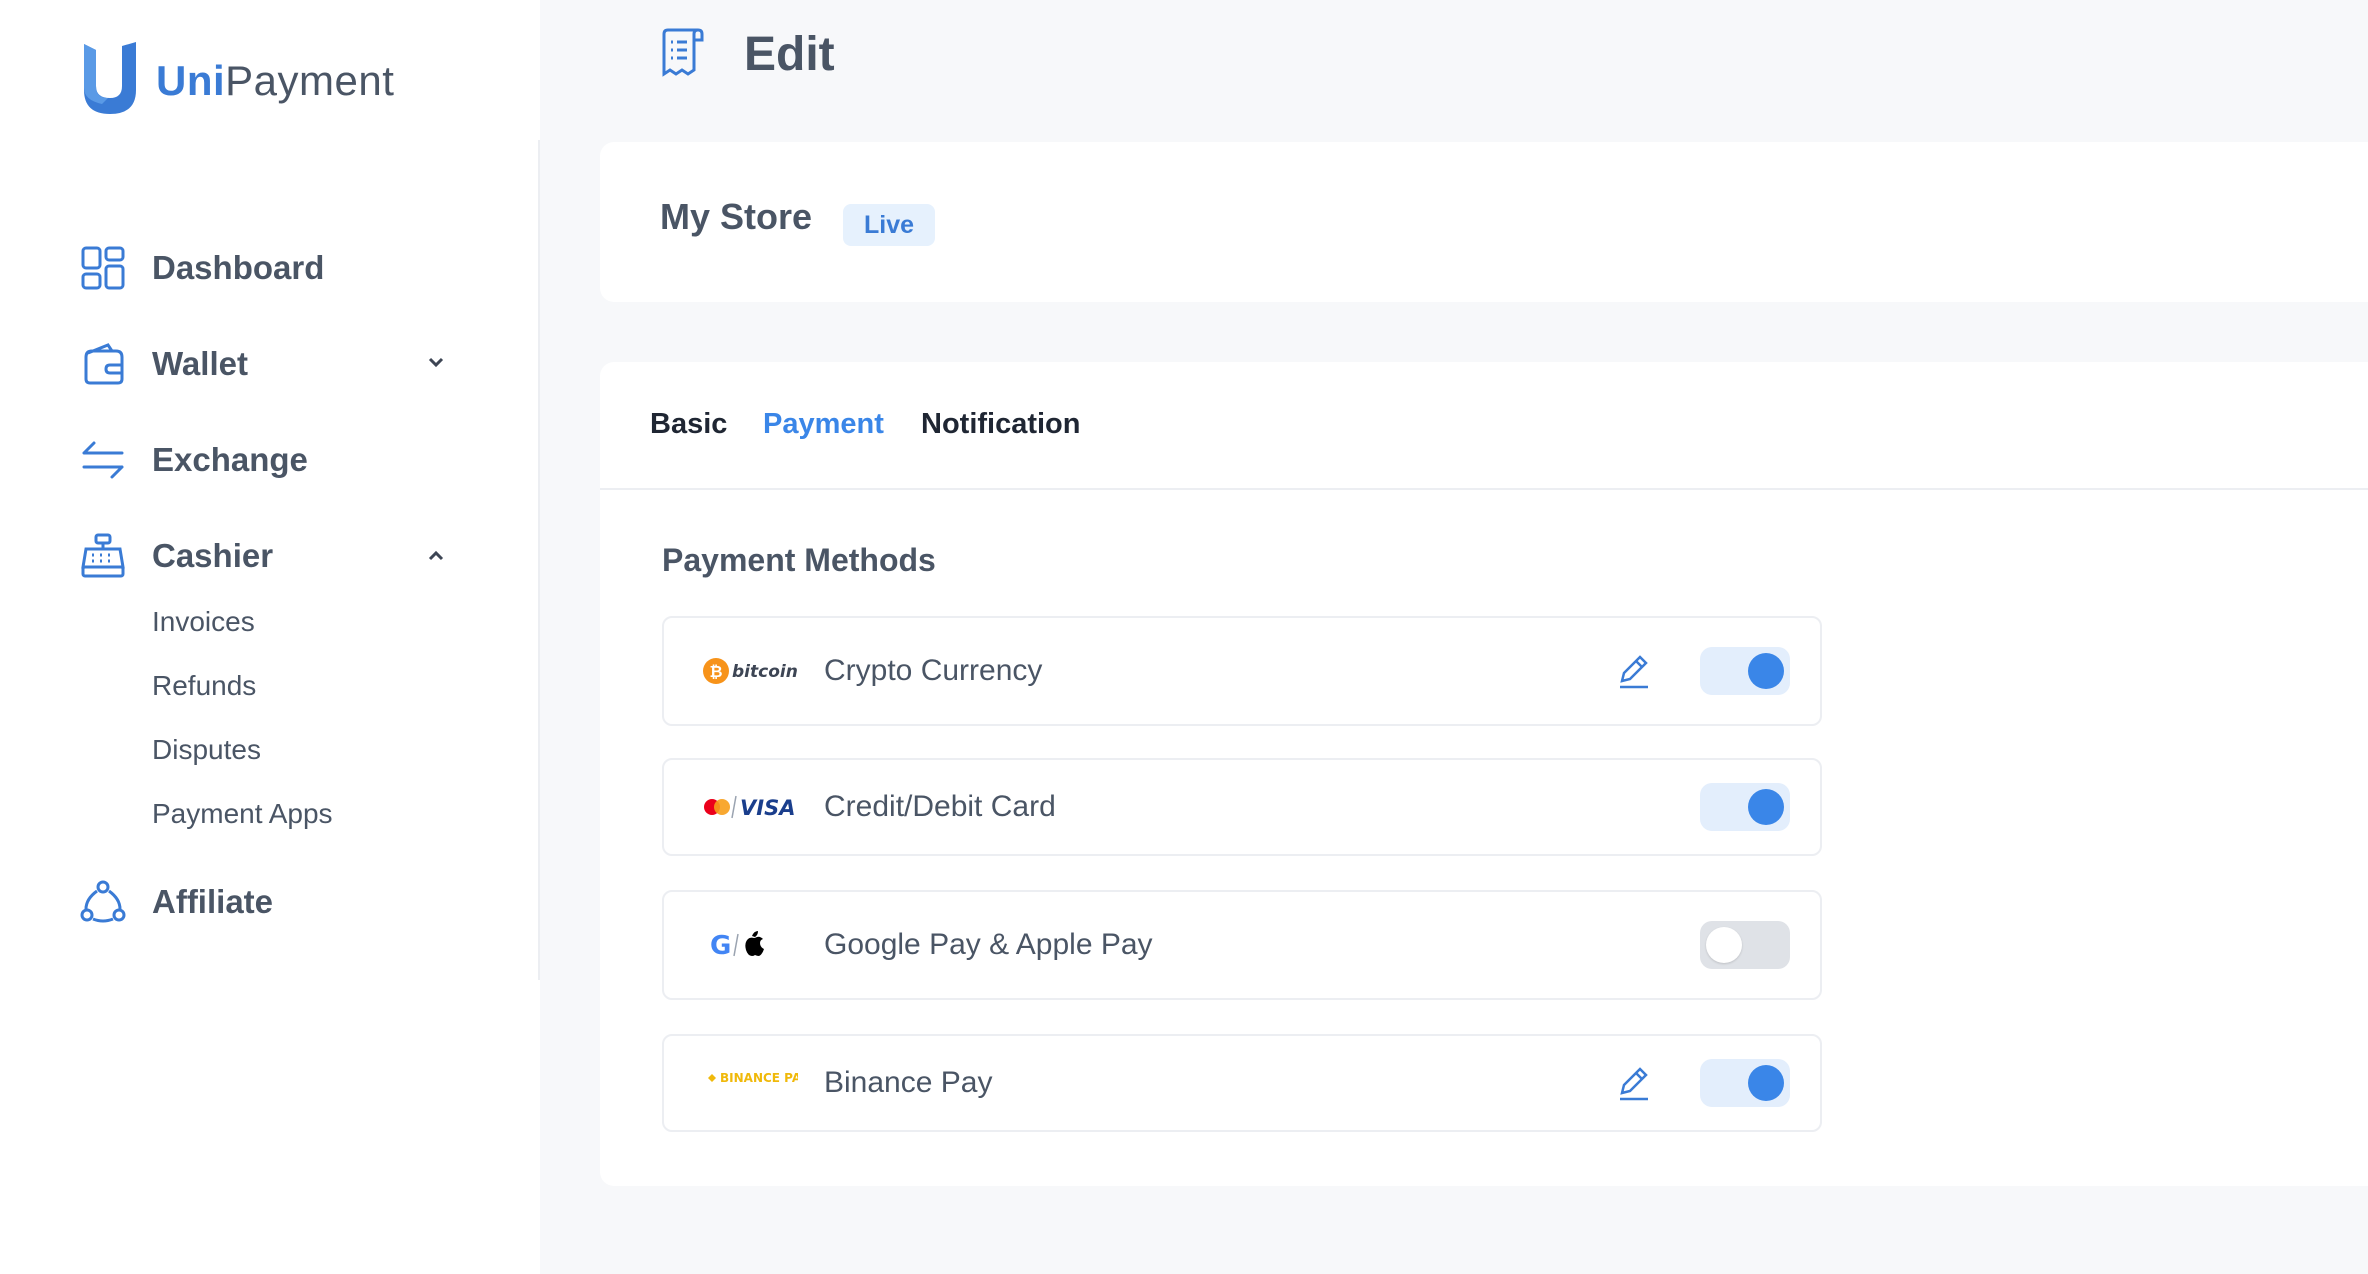 The width and height of the screenshot is (2368, 1274). What do you see at coordinates (908, 1082) in the screenshot?
I see `payment-method-label: Binance Pay` at bounding box center [908, 1082].